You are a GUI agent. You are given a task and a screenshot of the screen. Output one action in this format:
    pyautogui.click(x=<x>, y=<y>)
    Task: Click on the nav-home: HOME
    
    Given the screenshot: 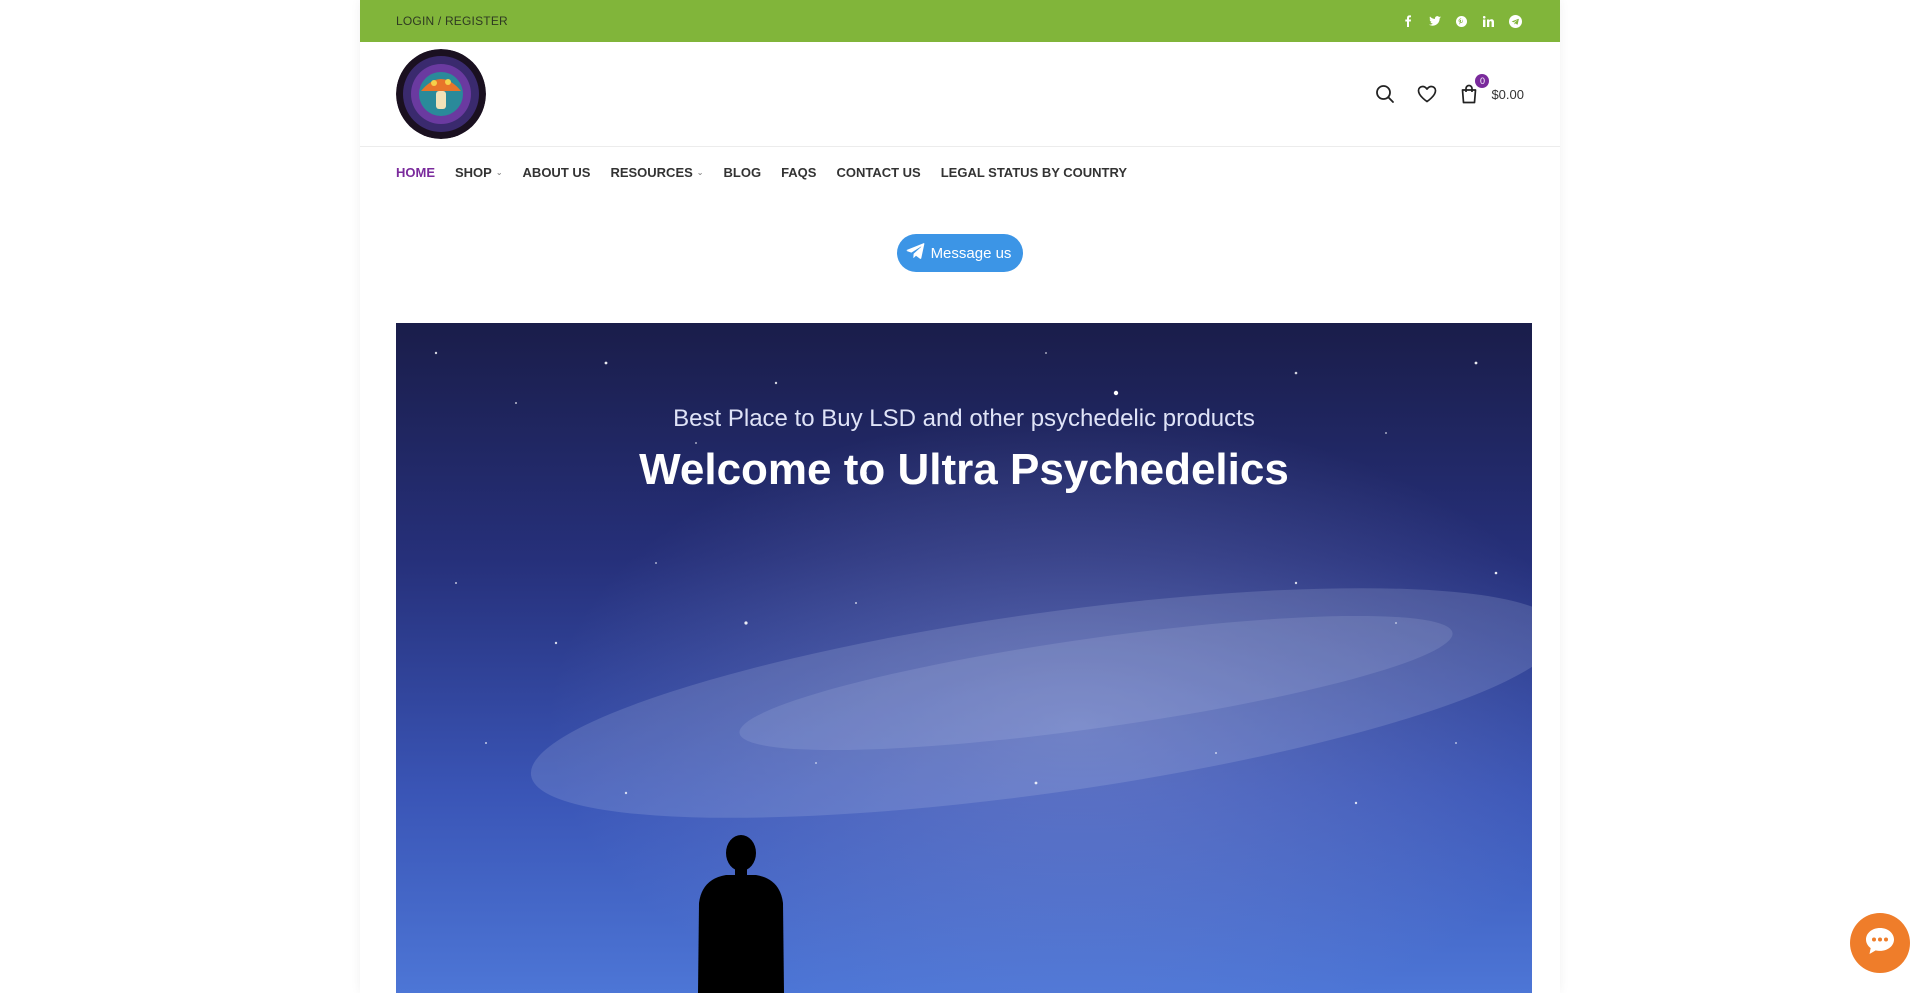 What is the action you would take?
    pyautogui.click(x=415, y=172)
    